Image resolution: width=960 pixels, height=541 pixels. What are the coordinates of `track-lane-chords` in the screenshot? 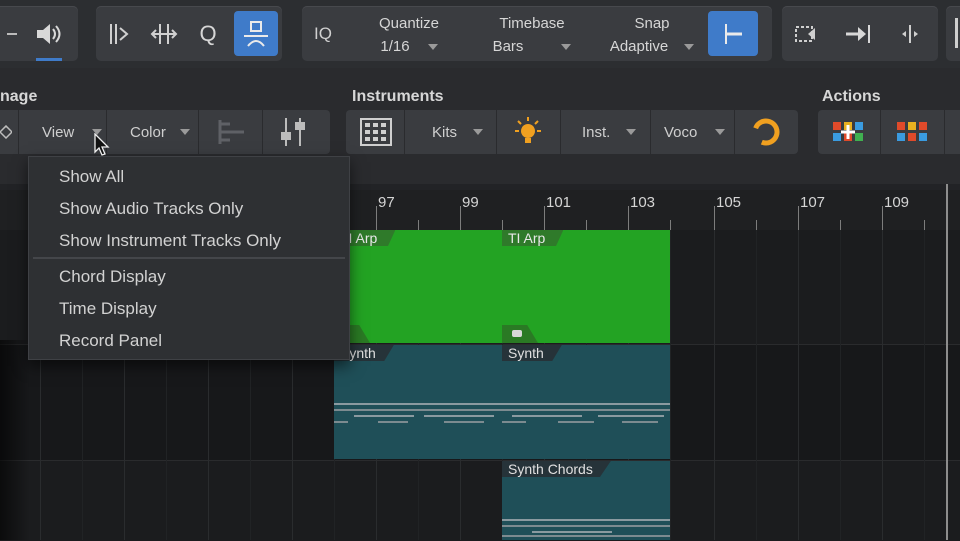 It's located at (480, 500).